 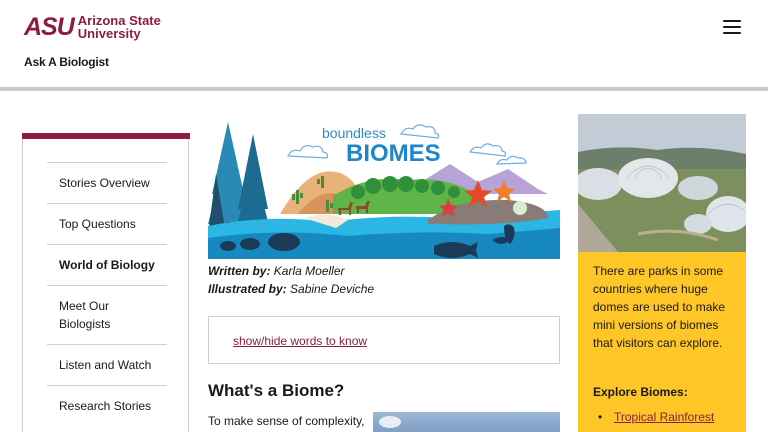 I want to click on logo-line-2: University, so click(x=109, y=33).